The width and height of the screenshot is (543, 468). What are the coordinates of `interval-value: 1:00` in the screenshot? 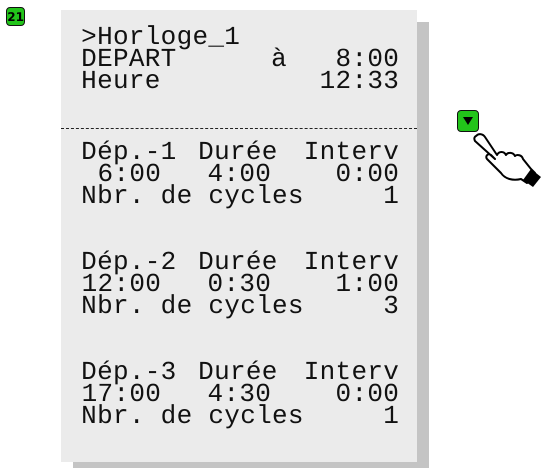 It's located at (368, 284).